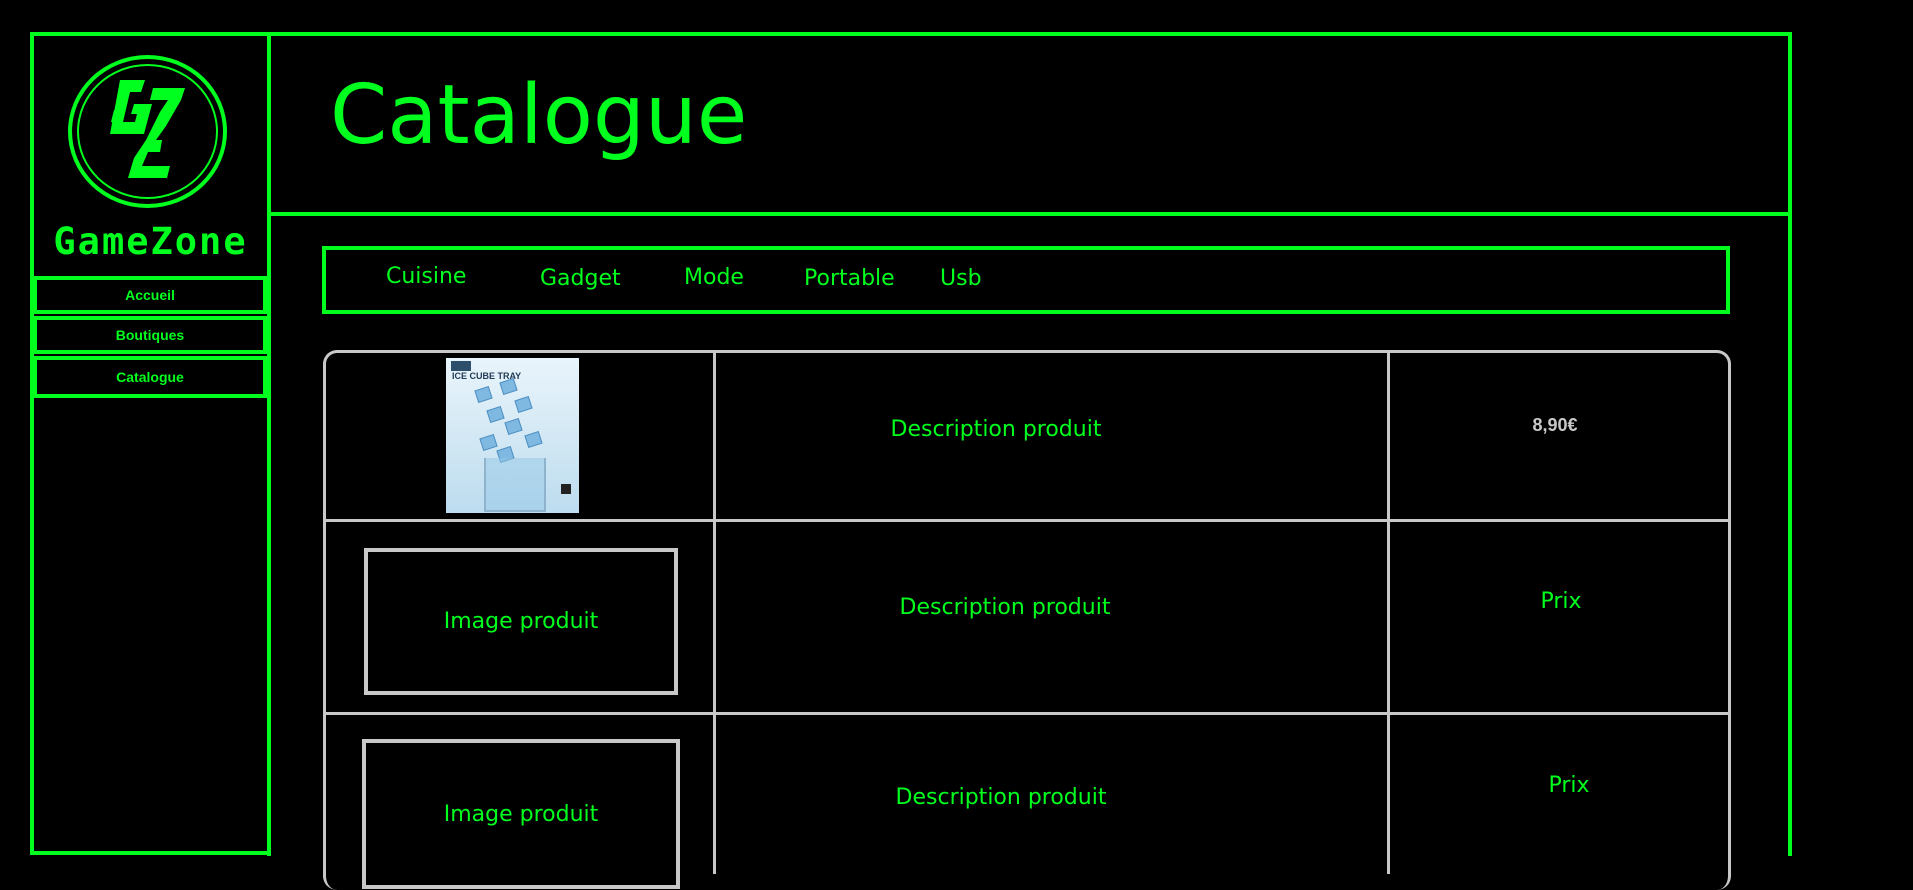 This screenshot has width=1913, height=890. I want to click on sidebar-item-accueil: Accueil, so click(150, 295).